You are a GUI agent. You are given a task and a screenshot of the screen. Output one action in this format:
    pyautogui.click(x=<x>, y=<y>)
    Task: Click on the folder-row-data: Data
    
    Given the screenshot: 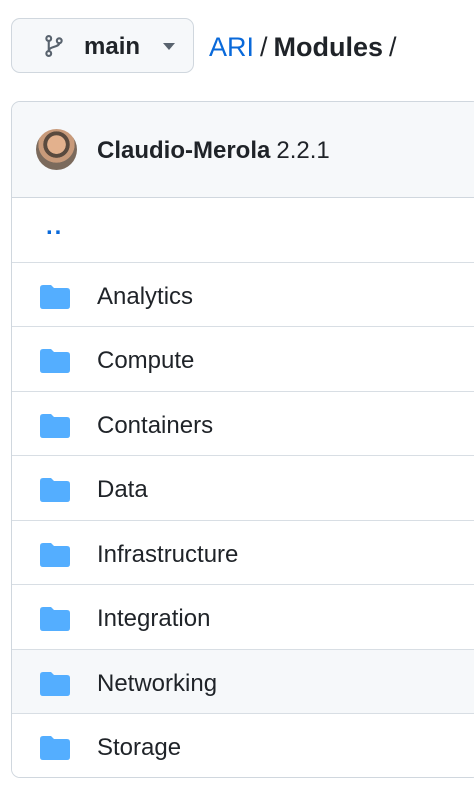 What is the action you would take?
    pyautogui.click(x=243, y=488)
    